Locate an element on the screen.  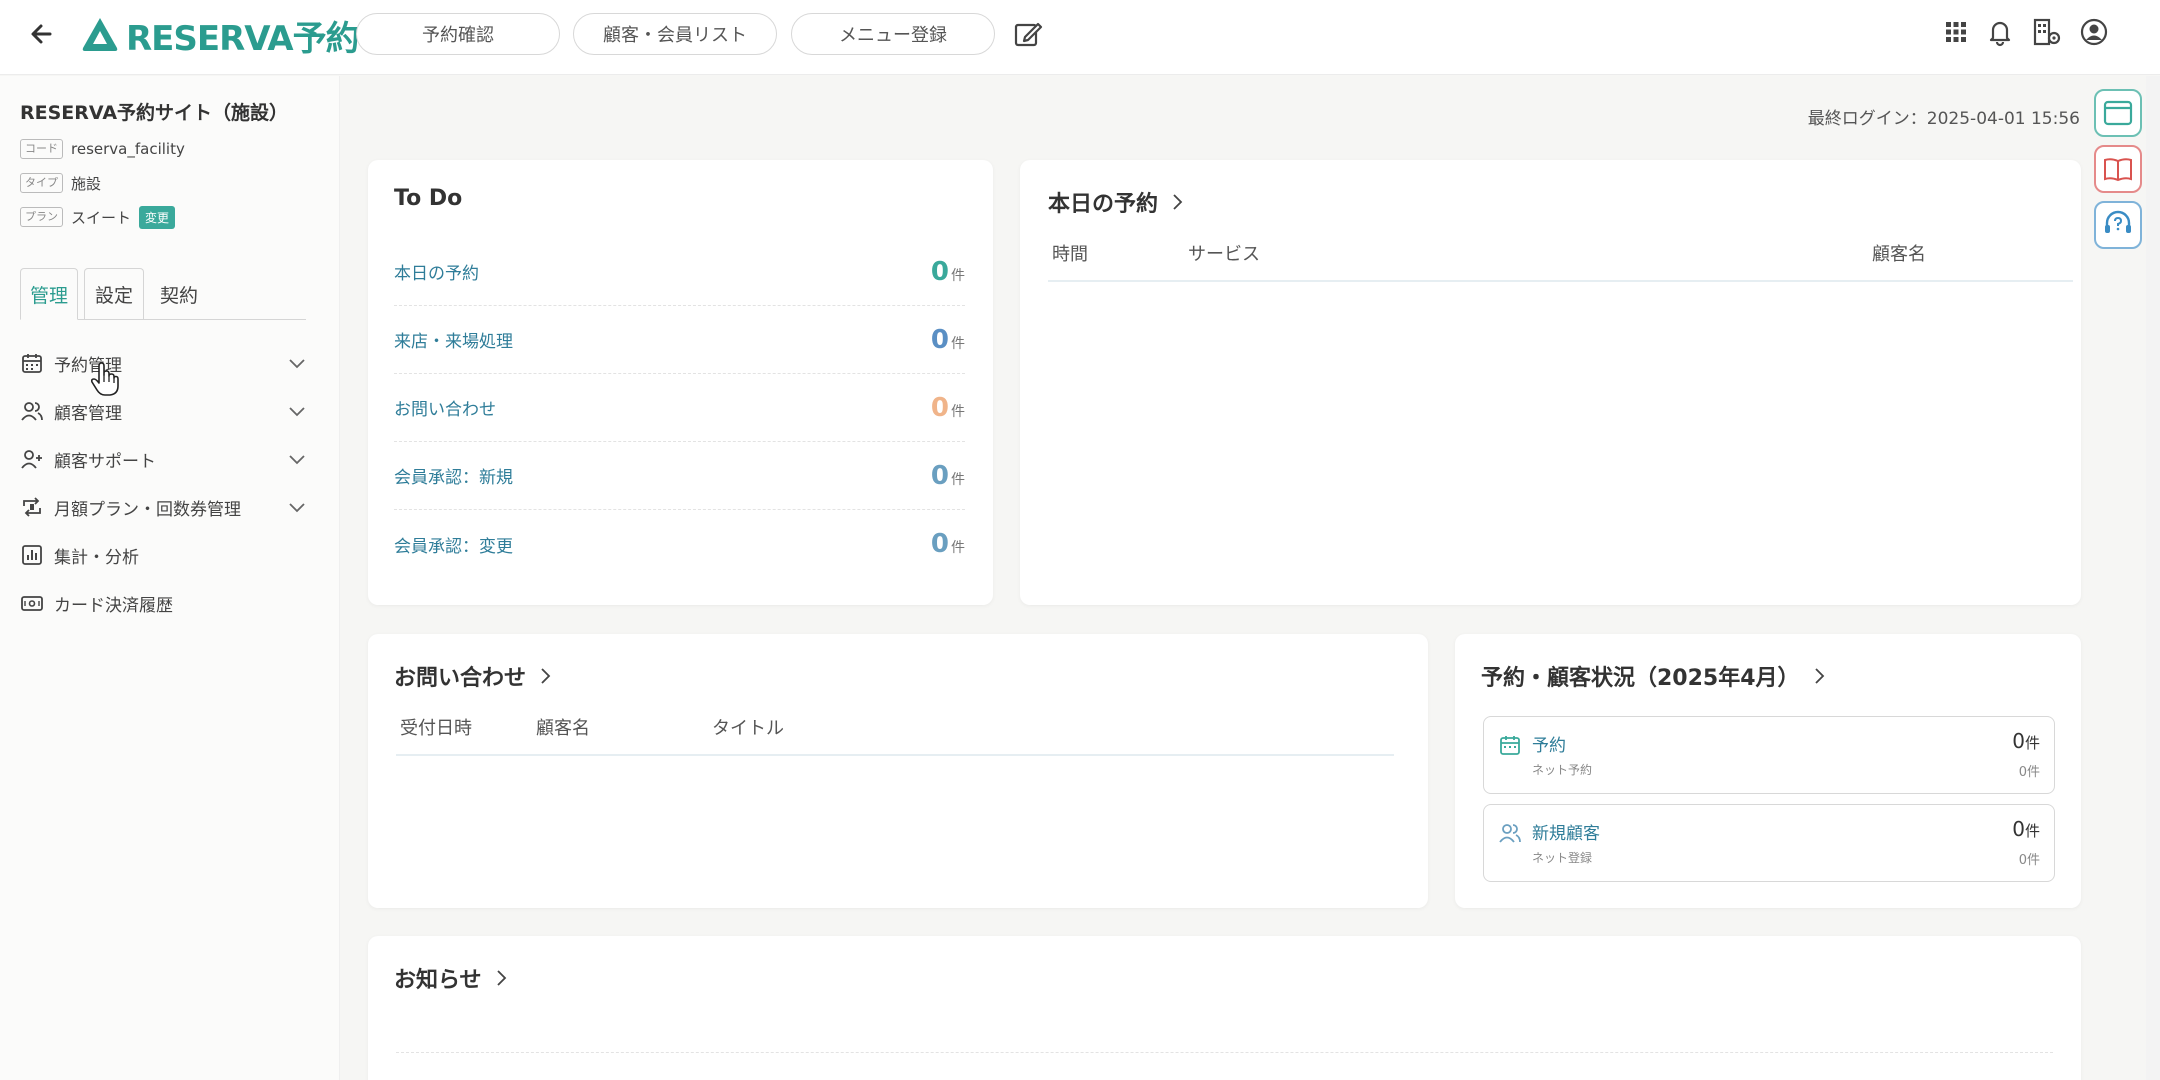
card-title-link: 本日の予約 is located at coordinates (1118, 202).